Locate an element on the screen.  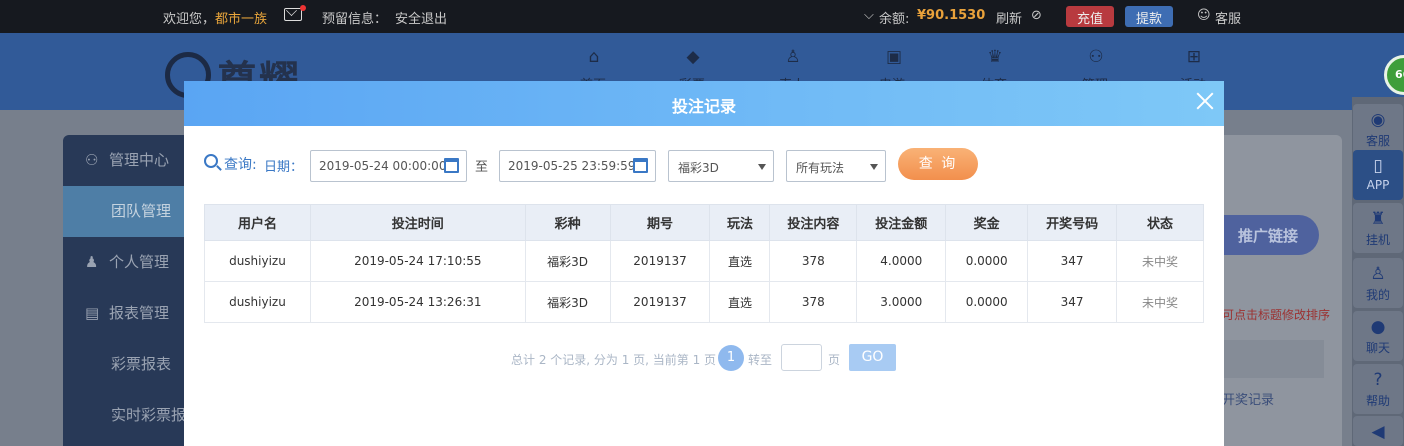
recharge-button: 充值 is located at coordinates (1090, 16).